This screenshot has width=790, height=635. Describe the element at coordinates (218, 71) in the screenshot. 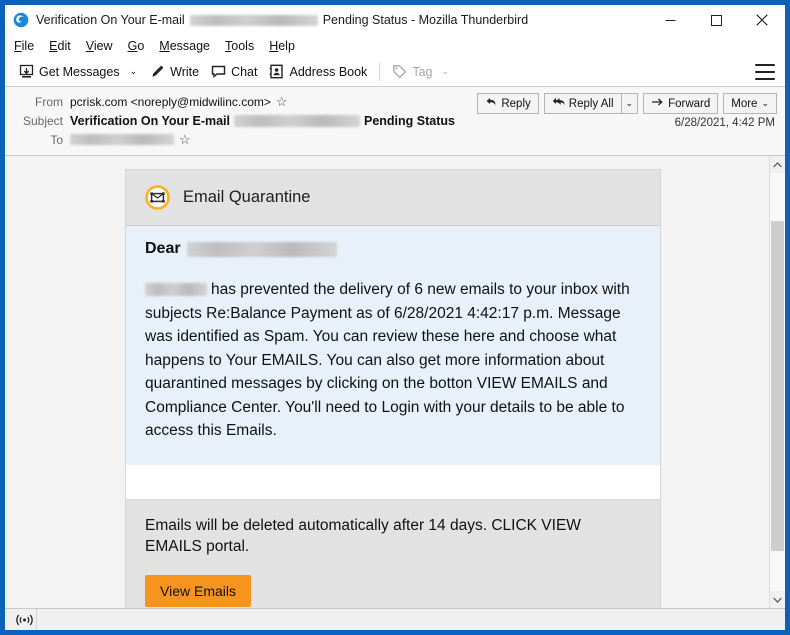

I see `chat-bubble-icon` at that location.